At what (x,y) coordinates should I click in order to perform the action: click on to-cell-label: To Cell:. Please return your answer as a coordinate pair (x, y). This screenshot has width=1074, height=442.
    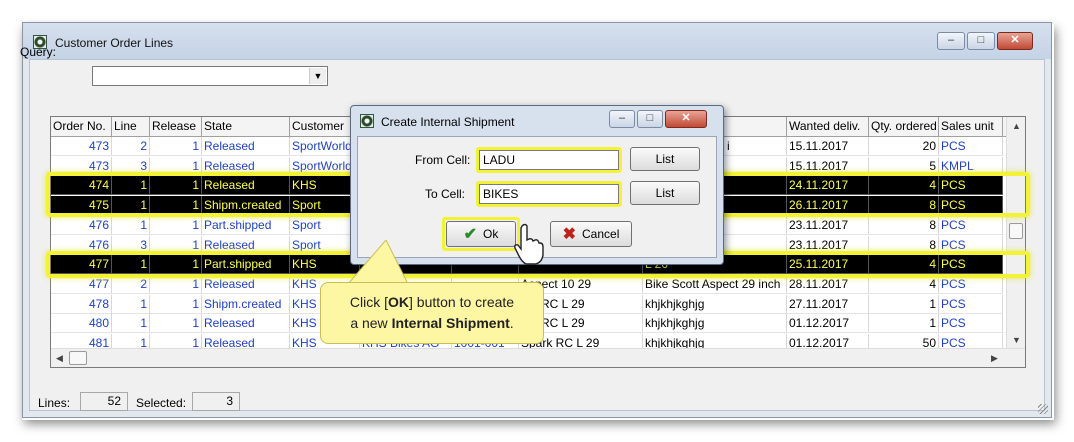
    Looking at the image, I should click on (445, 194).